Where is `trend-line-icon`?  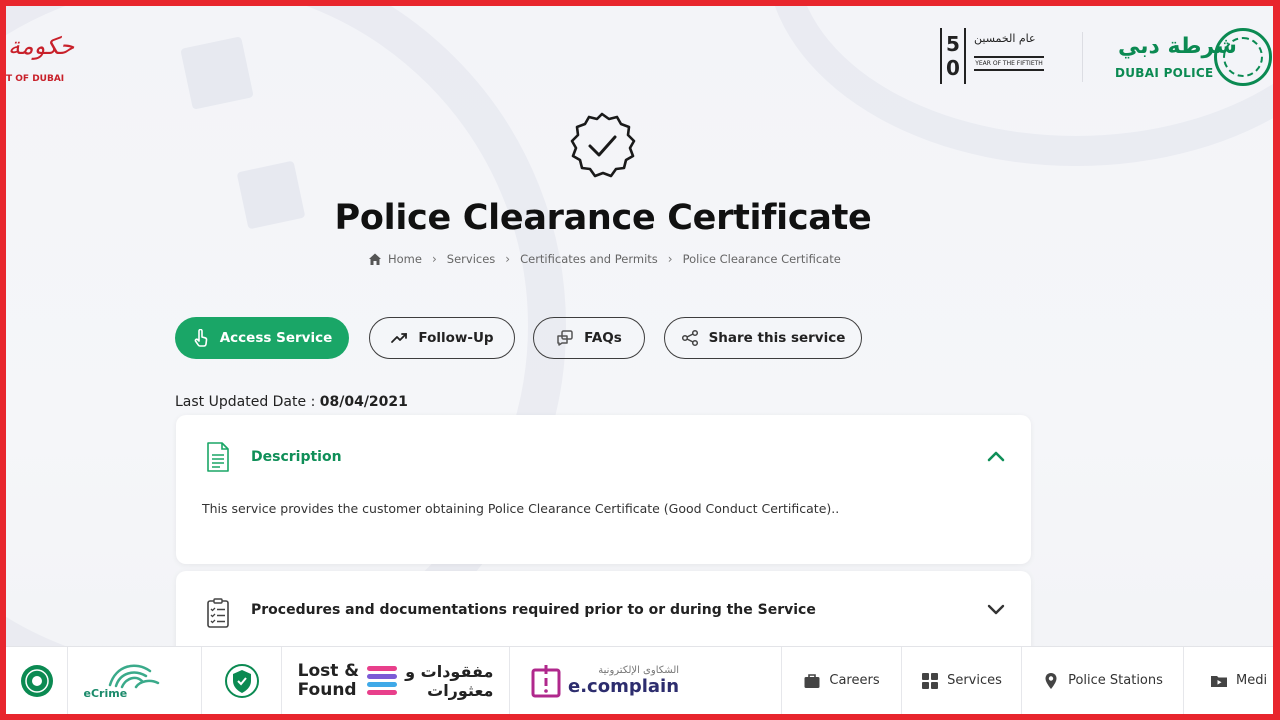
trend-line-icon is located at coordinates (399, 338).